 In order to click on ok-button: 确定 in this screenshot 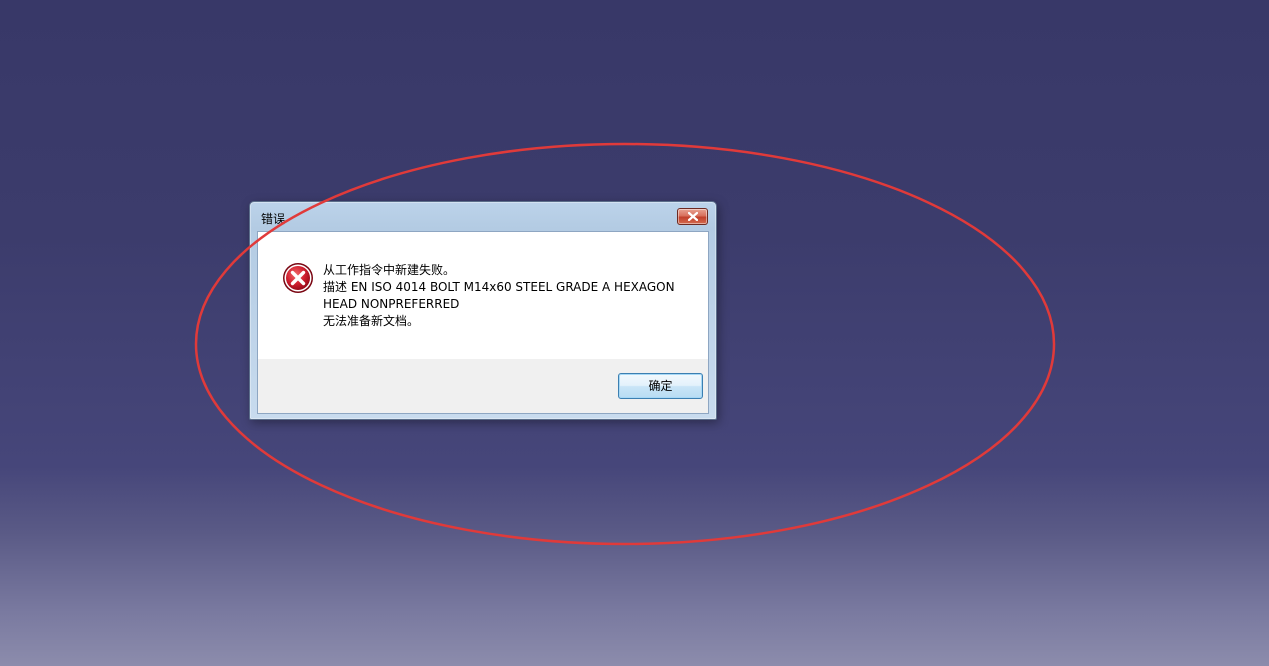, I will do `click(660, 386)`.